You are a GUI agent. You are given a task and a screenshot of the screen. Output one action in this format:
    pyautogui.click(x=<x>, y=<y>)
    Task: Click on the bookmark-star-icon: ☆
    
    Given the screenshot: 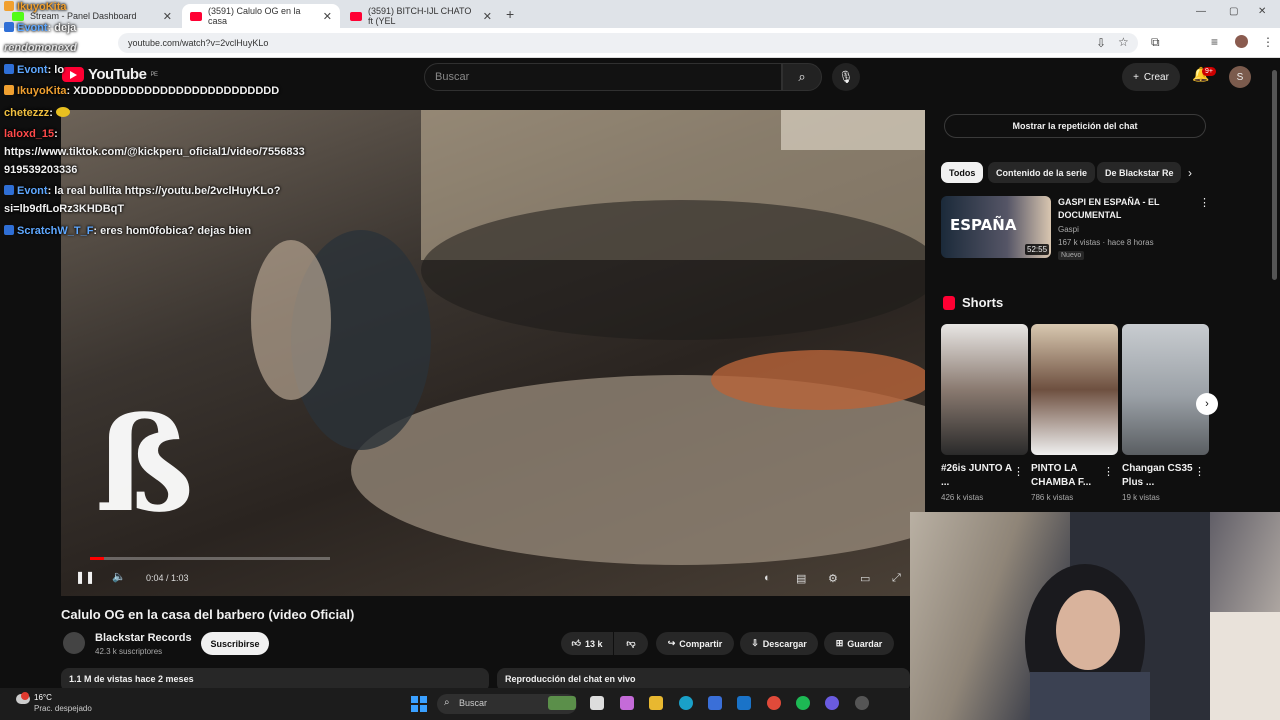 What is the action you would take?
    pyautogui.click(x=1123, y=42)
    